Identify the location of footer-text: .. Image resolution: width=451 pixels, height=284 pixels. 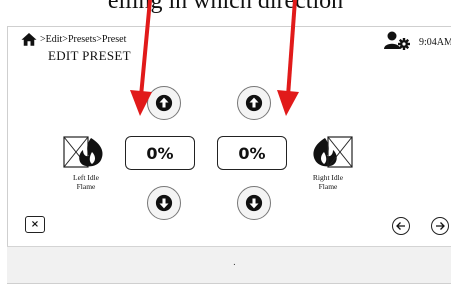
(234, 262).